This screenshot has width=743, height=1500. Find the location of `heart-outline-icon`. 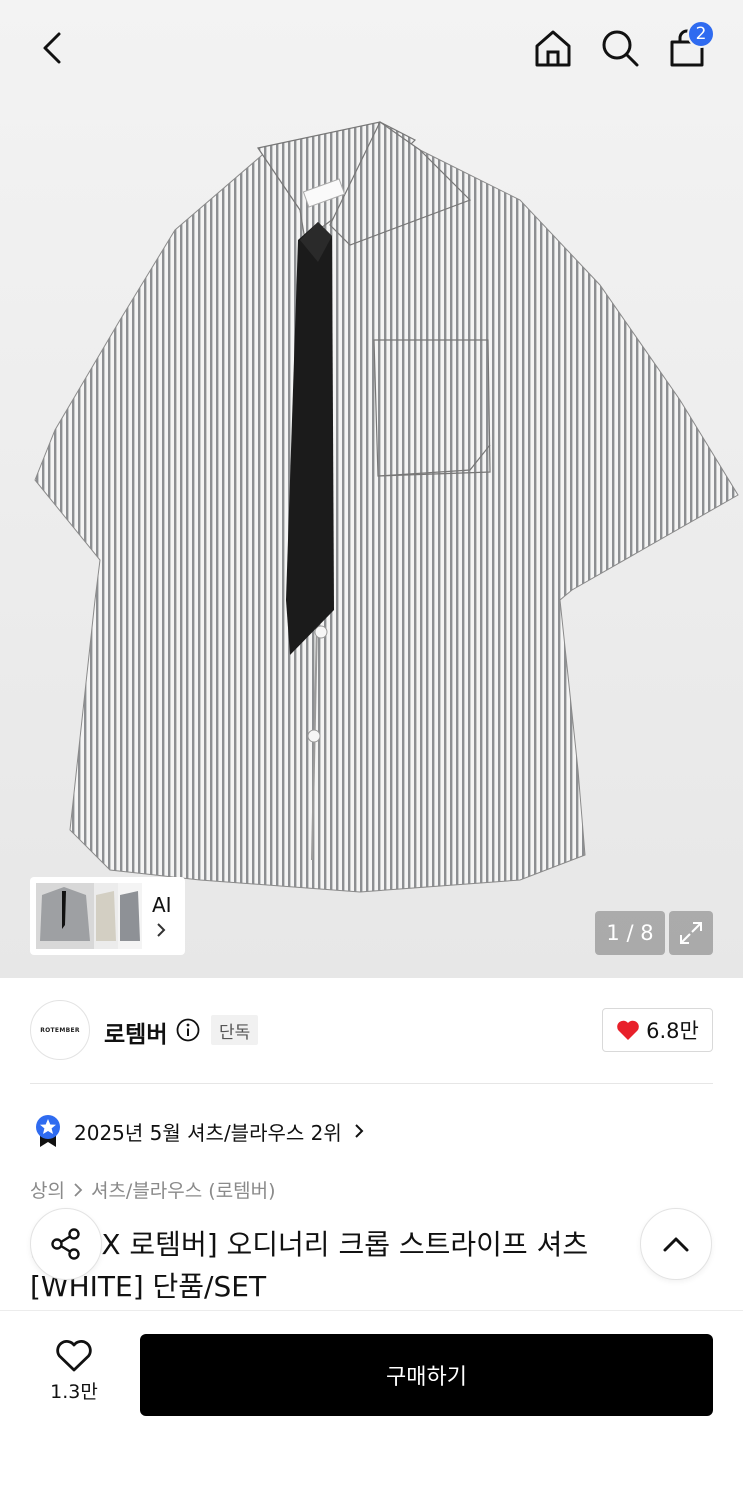

heart-outline-icon is located at coordinates (74, 1356).